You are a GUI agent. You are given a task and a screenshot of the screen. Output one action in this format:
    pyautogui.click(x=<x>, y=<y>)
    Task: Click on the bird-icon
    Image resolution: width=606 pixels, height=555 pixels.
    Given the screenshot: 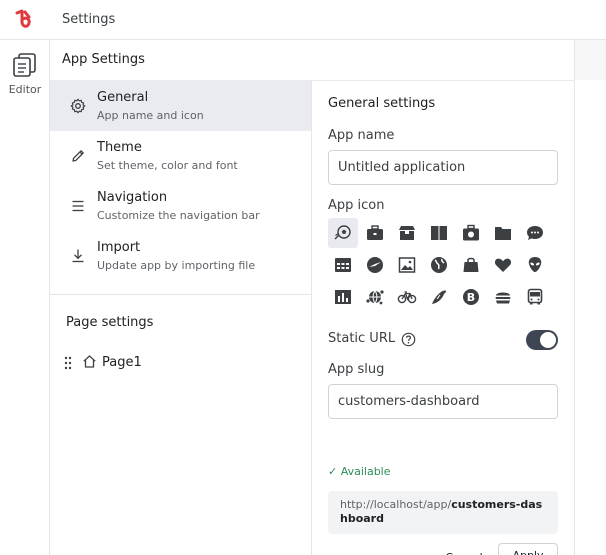 What is the action you would take?
    pyautogui.click(x=439, y=297)
    